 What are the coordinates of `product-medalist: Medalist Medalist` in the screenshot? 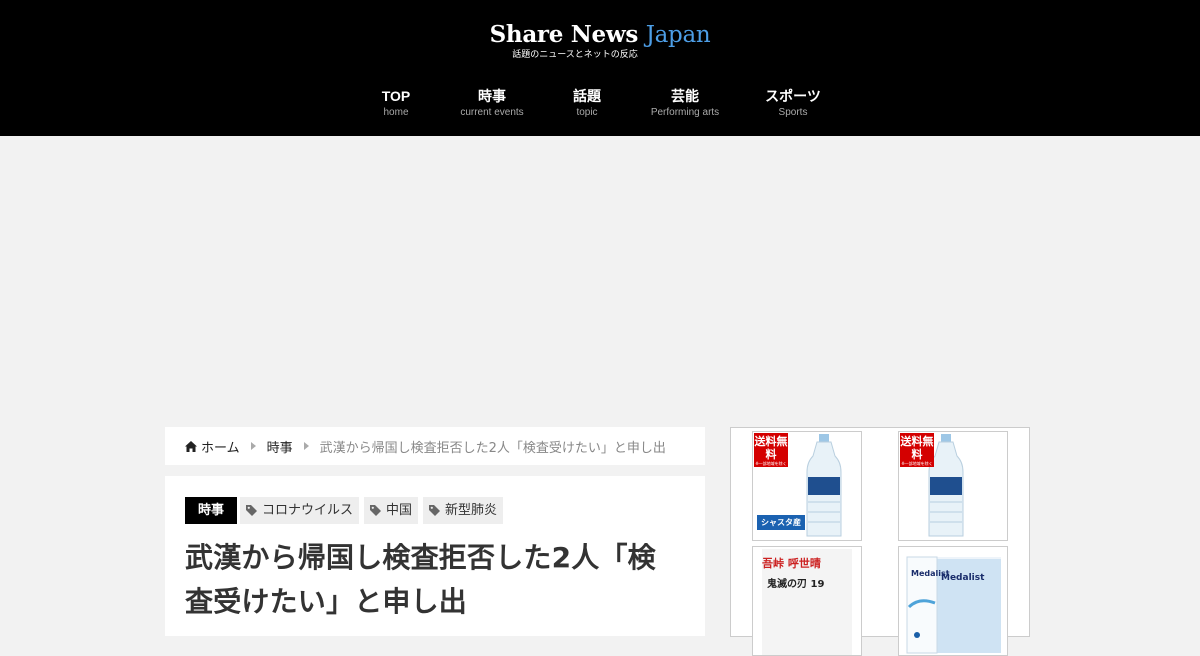 It's located at (953, 601).